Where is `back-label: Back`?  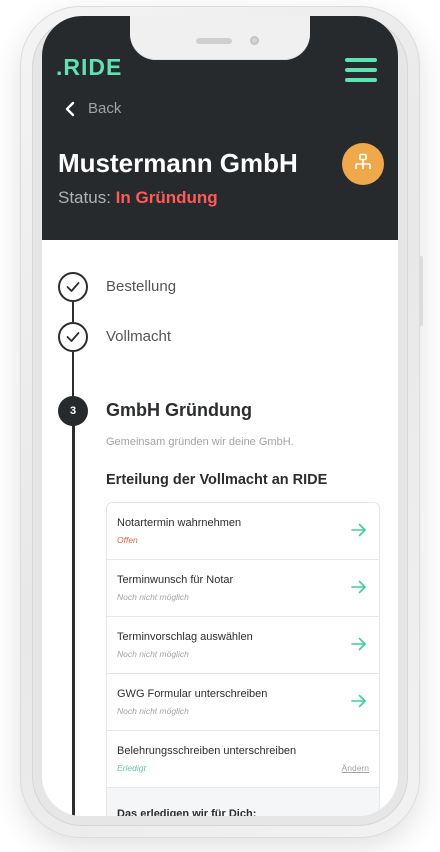 back-label: Back is located at coordinates (105, 108).